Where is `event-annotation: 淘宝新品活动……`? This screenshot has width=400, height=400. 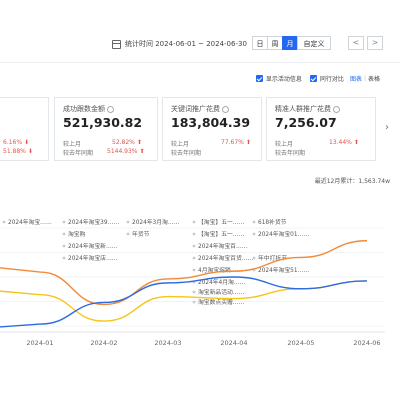
event-annotation: 淘宝新品活动…… is located at coordinates (218, 292).